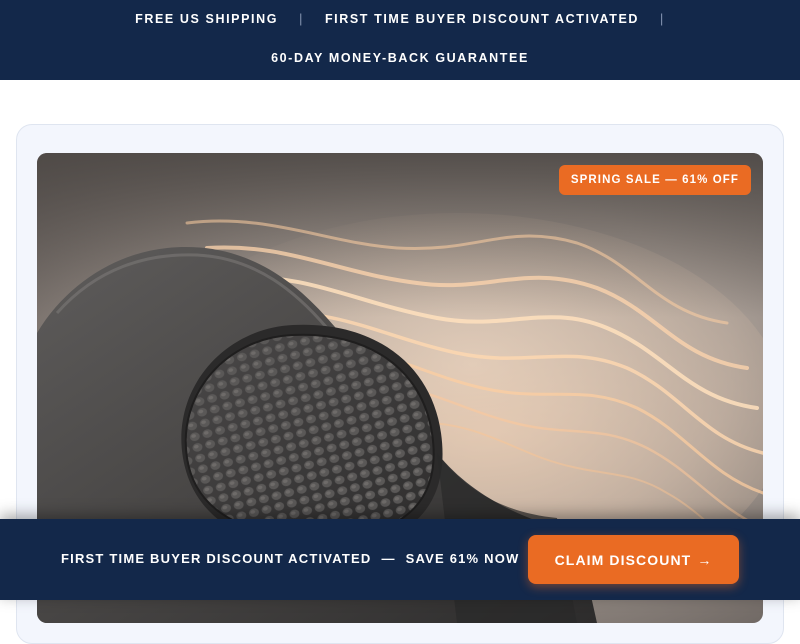 Image resolution: width=800 pixels, height=644 pixels. I want to click on arrow-right-icon: →, so click(705, 559).